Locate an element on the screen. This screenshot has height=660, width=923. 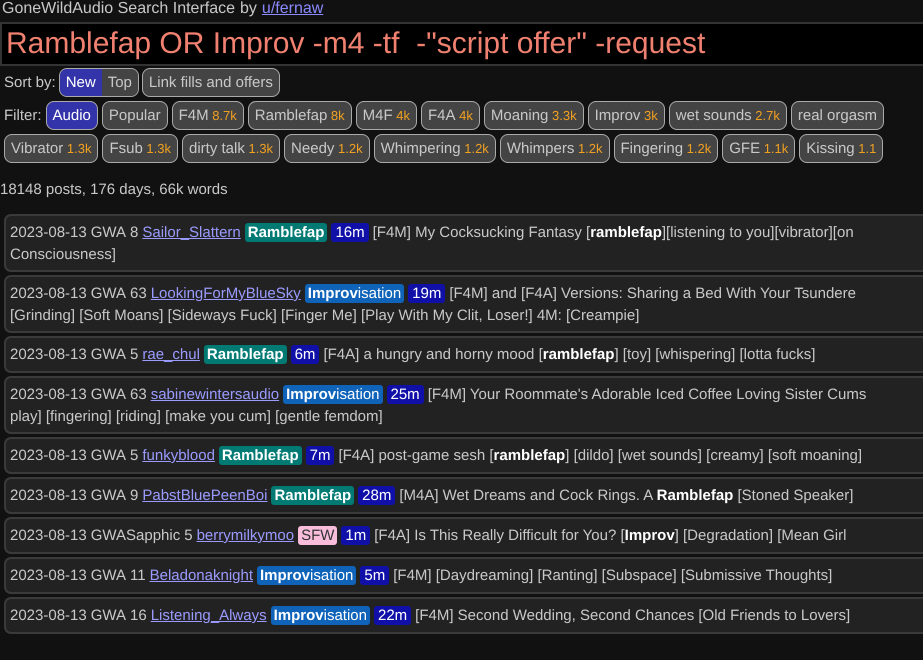
filter-chip: Popular is located at coordinates (135, 115).